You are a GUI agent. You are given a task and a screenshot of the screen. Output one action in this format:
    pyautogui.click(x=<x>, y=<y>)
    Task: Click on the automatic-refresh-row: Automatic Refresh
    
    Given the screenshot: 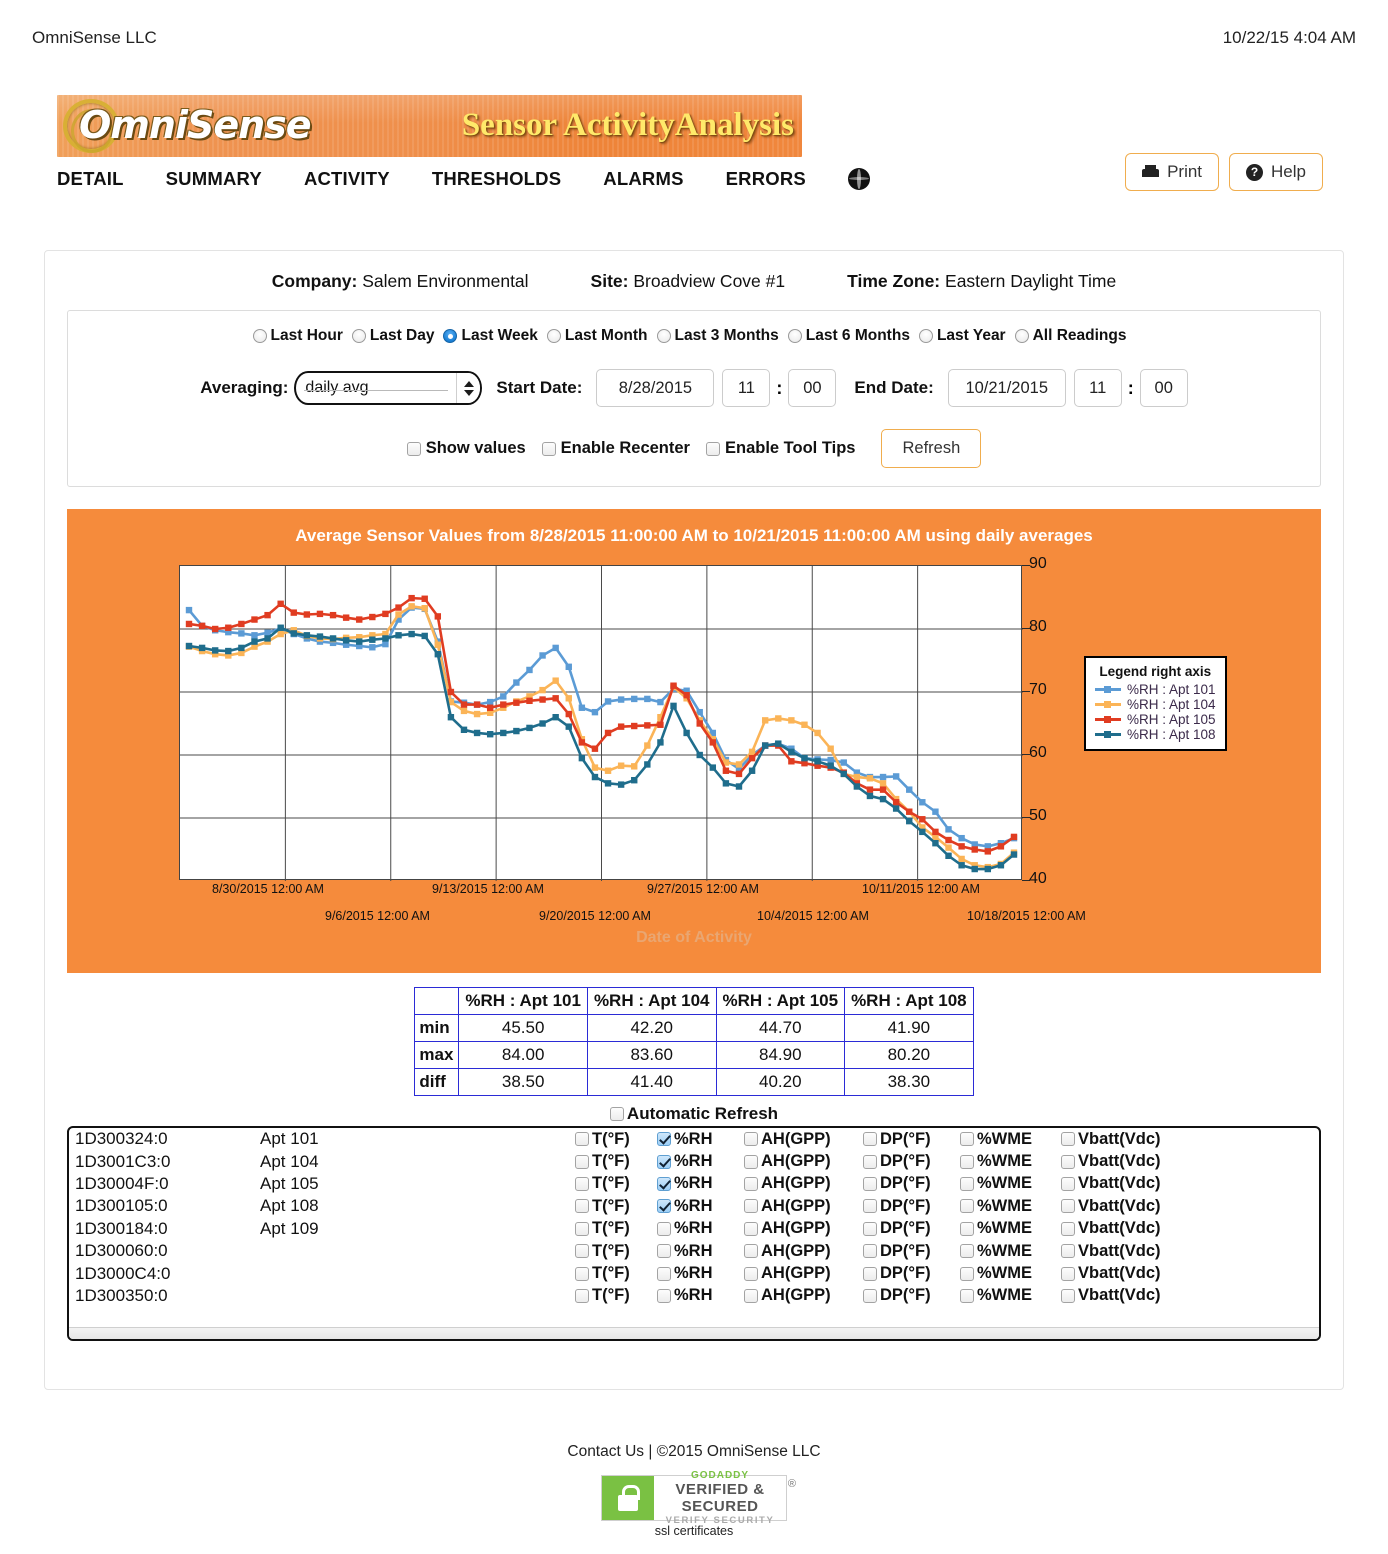 What is the action you would take?
    pyautogui.click(x=694, y=1114)
    